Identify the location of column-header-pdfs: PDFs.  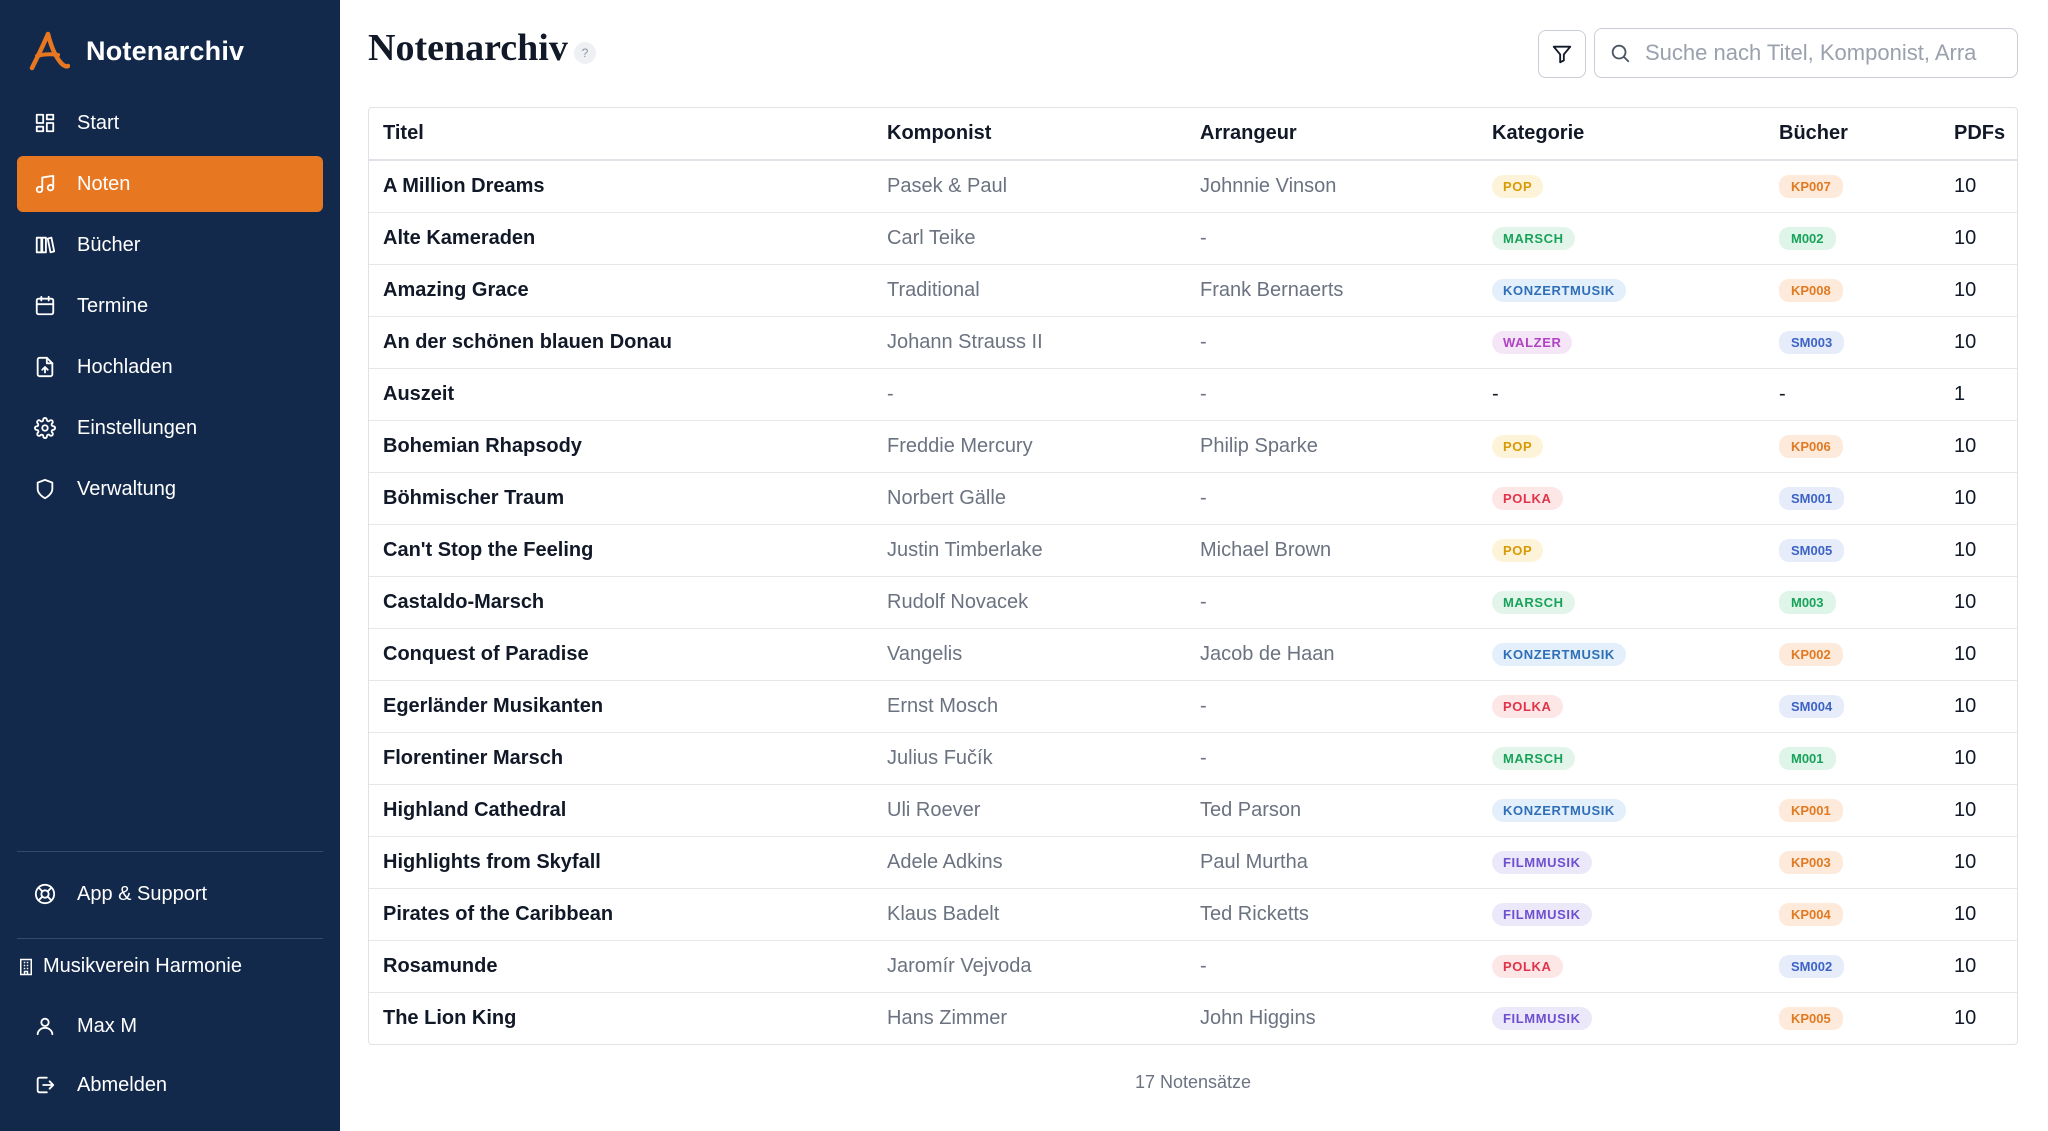
(1978, 134).